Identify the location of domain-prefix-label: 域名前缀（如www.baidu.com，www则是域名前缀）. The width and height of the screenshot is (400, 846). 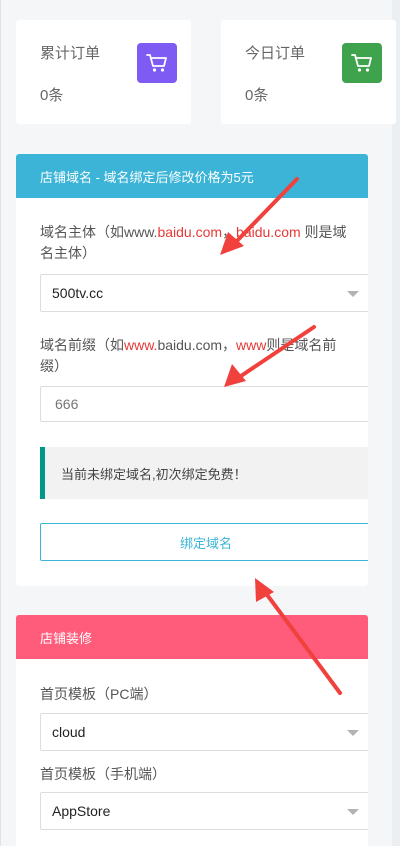
(188, 355).